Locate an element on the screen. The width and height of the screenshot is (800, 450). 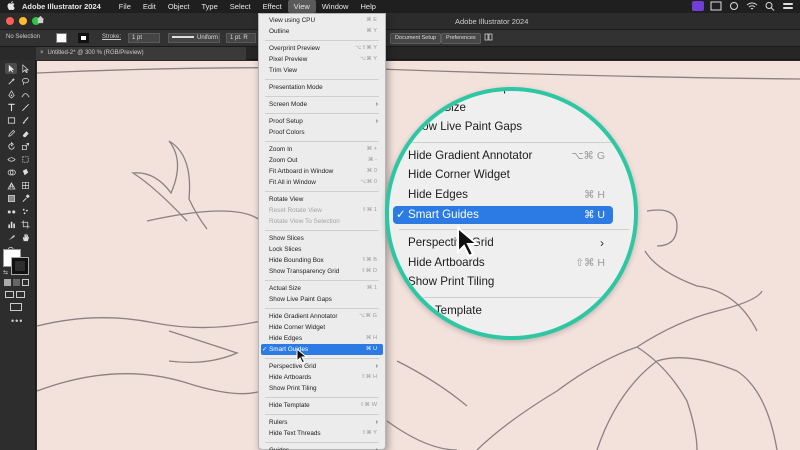
screen-mode-icon is located at coordinates (16, 307).